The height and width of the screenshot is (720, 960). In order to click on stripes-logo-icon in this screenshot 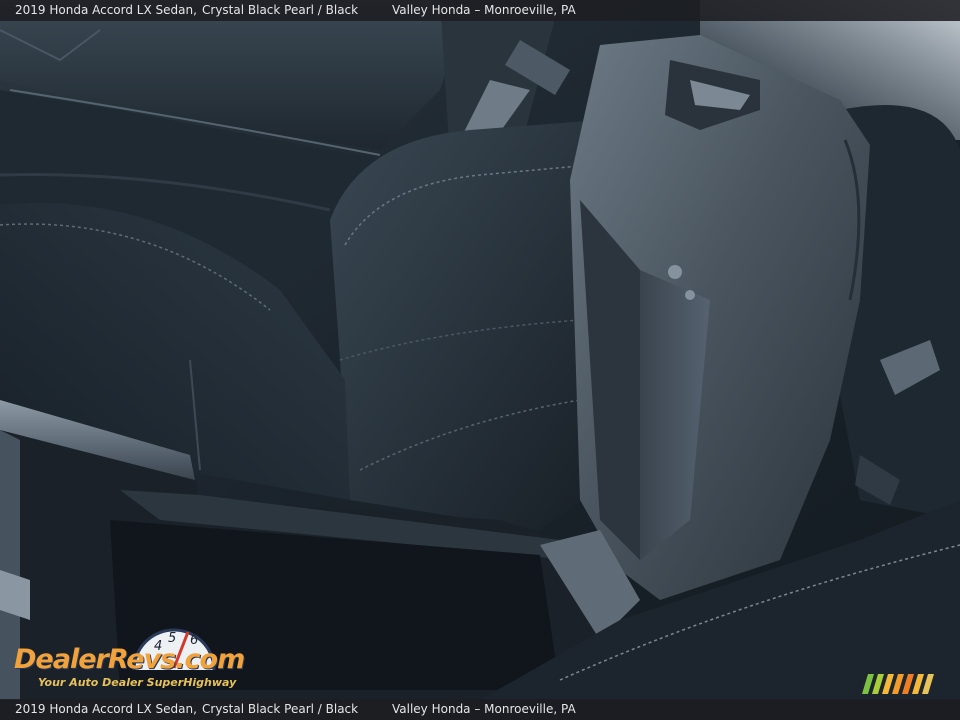, I will do `click(898, 684)`.